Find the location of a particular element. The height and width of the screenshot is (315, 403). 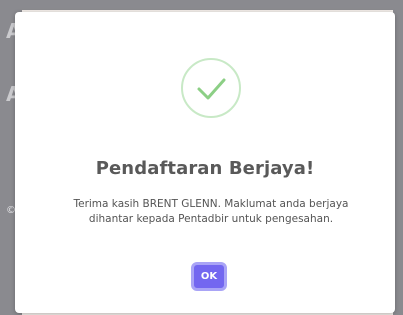

overlay-top is located at coordinates (201, 5).